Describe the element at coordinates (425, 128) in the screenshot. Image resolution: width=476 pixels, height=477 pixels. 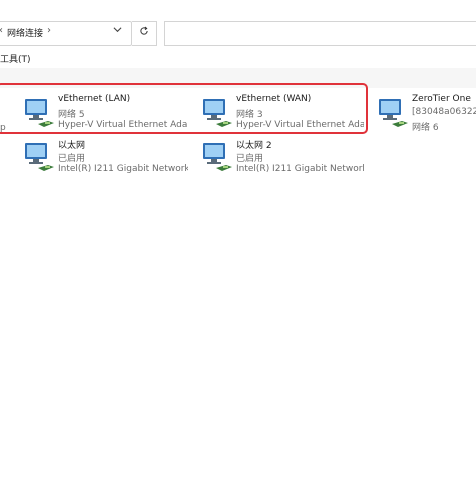
I see `adapter-description: 网络 6` at that location.